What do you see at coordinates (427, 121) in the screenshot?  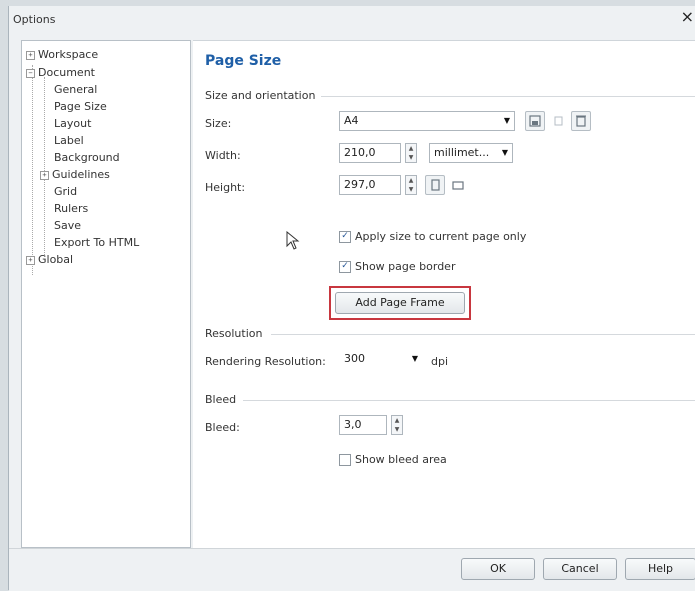 I see `size-dropdown: A4 ▼` at bounding box center [427, 121].